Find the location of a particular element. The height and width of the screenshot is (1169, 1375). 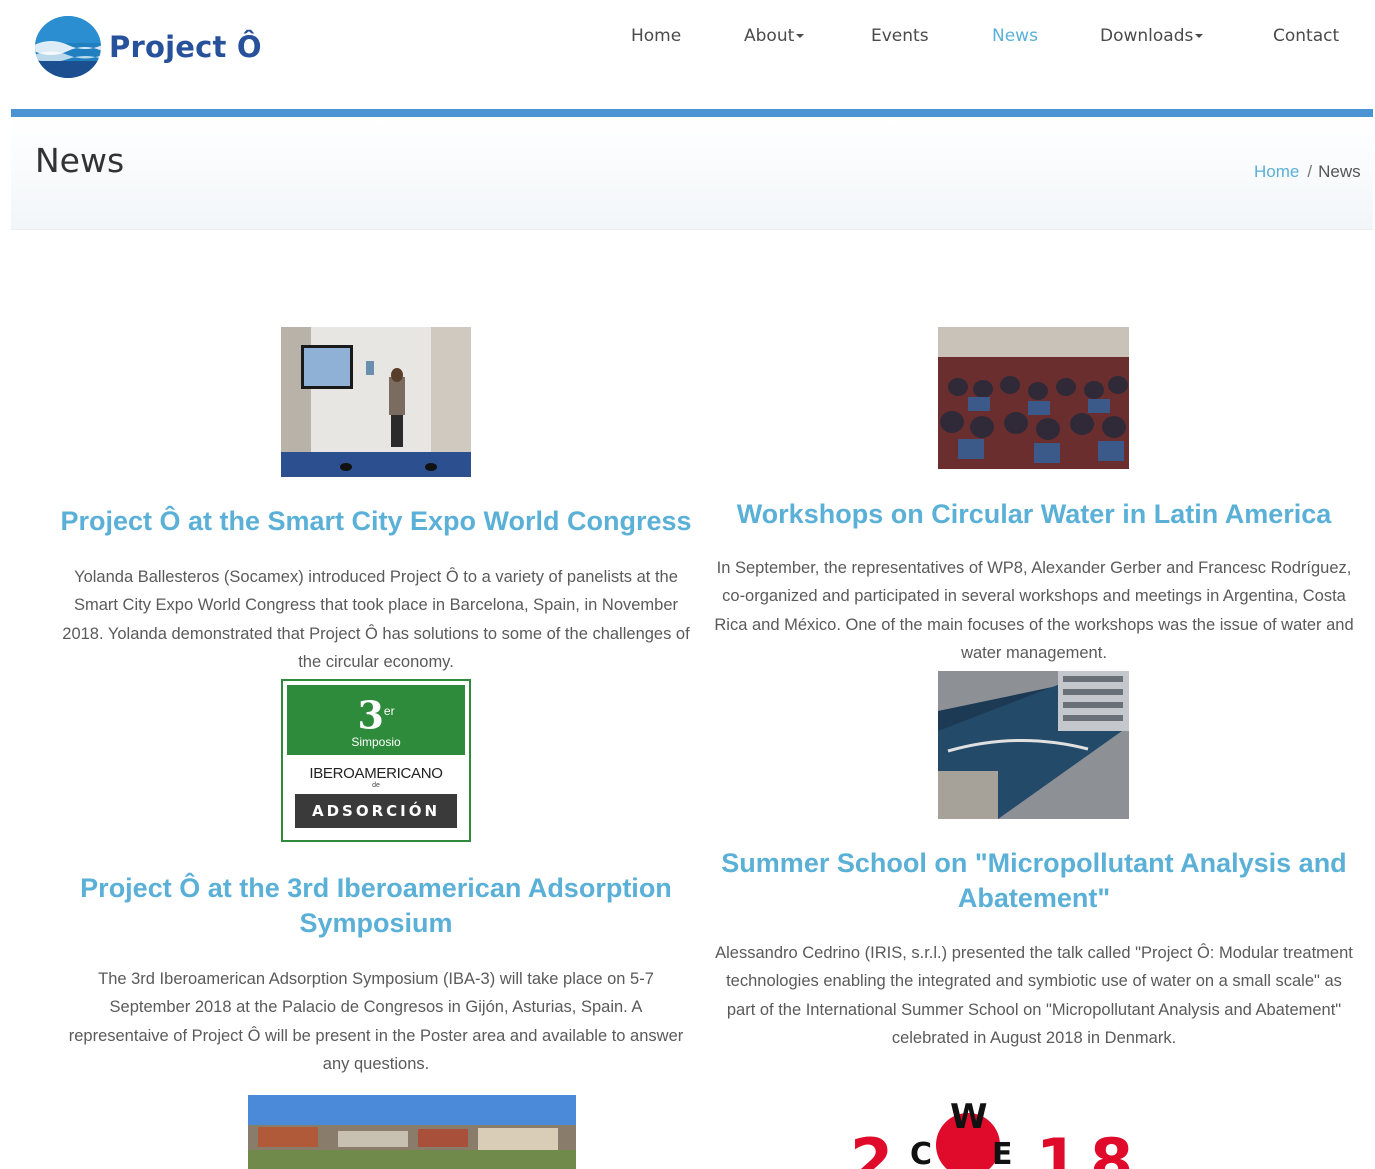

symposium-adsorcion: ADSORCIÓN is located at coordinates (376, 811).